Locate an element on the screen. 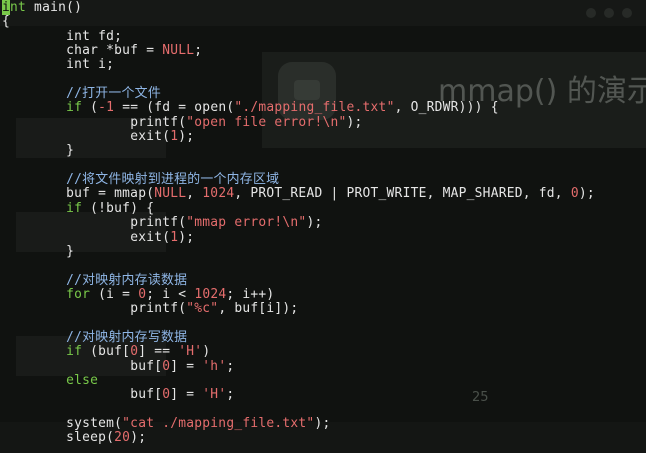  code-line: int i; is located at coordinates (298, 65).